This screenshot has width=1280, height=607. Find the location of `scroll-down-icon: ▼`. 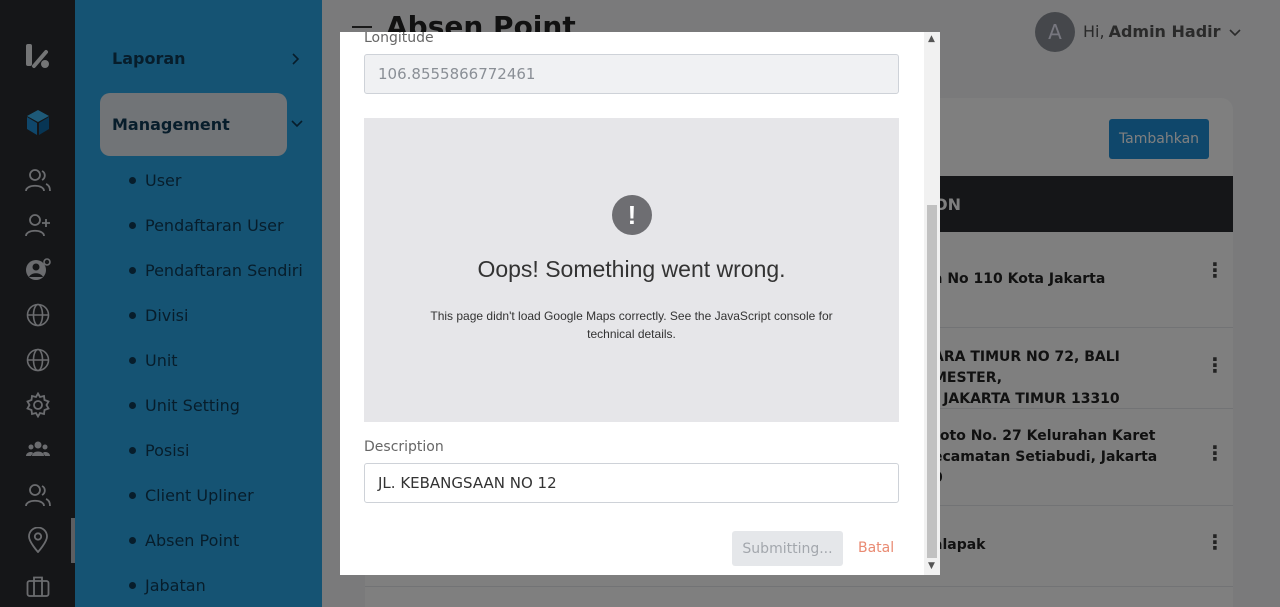

scroll-down-icon: ▼ is located at coordinates (931, 566).